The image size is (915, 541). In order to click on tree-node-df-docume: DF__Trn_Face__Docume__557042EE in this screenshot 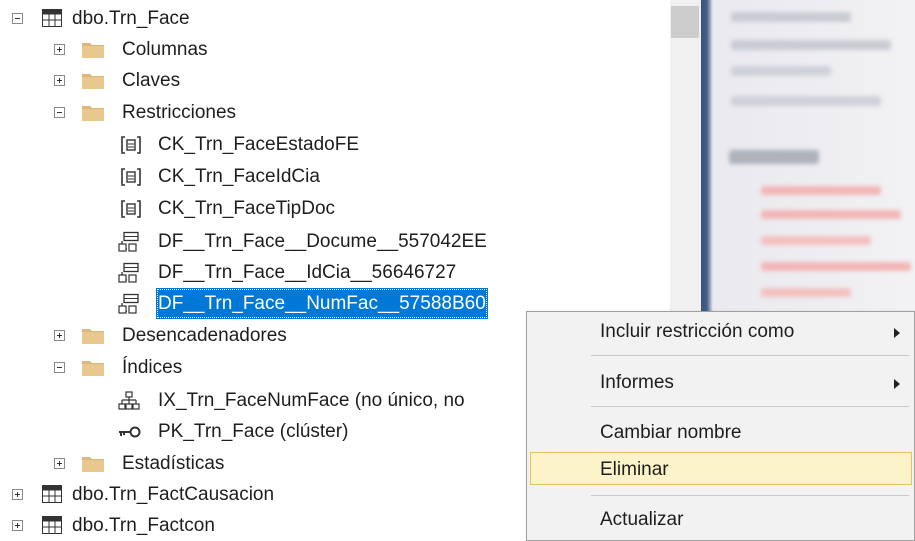, I will do `click(280, 241)`.